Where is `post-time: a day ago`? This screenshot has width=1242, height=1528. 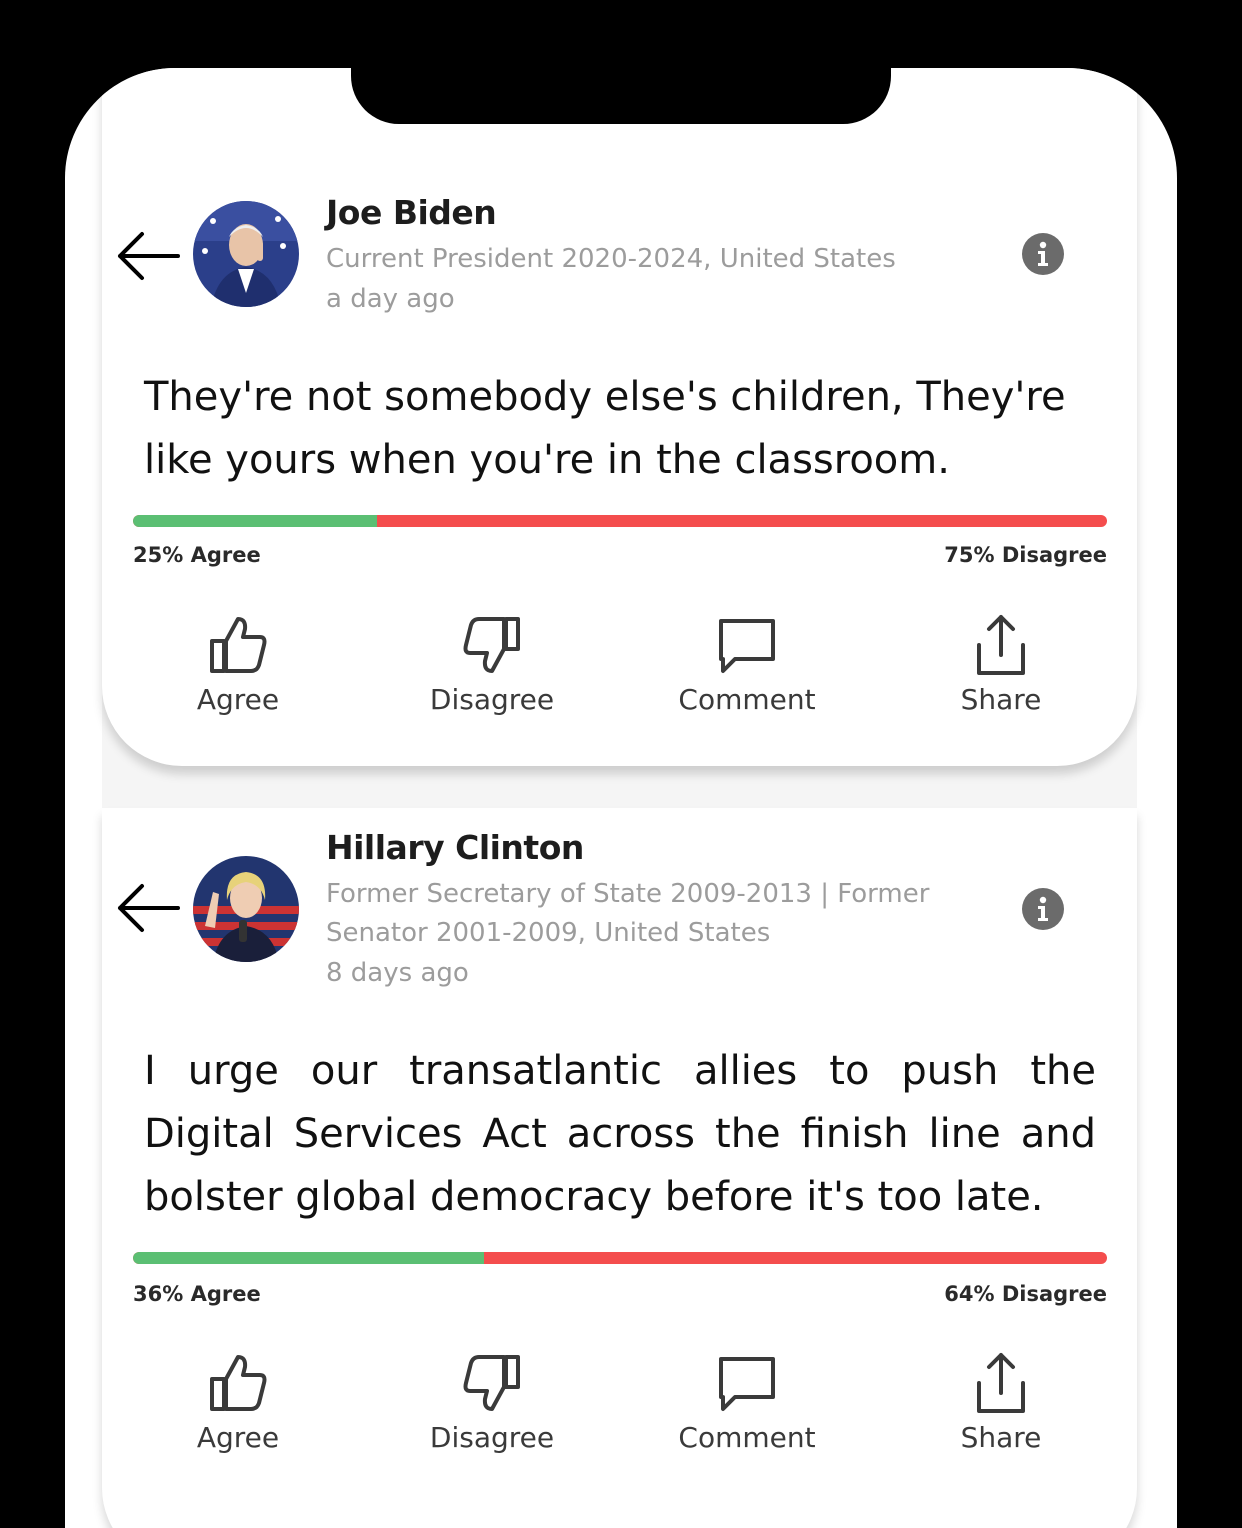 post-time: a day ago is located at coordinates (390, 299).